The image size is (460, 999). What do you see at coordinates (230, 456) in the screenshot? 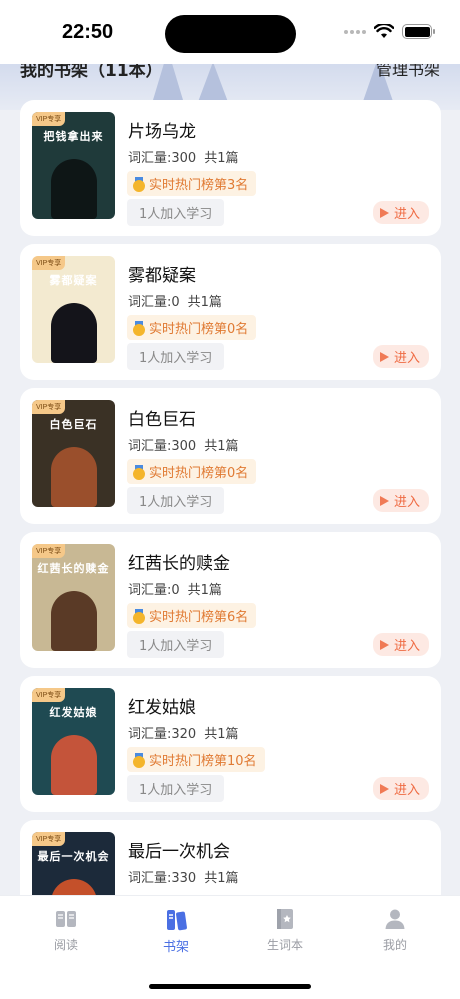
I see `book-card: VIP专享 白色巨石 白色巨石词汇量:300 共1篇实时热门榜第0名 1人加入学习 进入` at bounding box center [230, 456].